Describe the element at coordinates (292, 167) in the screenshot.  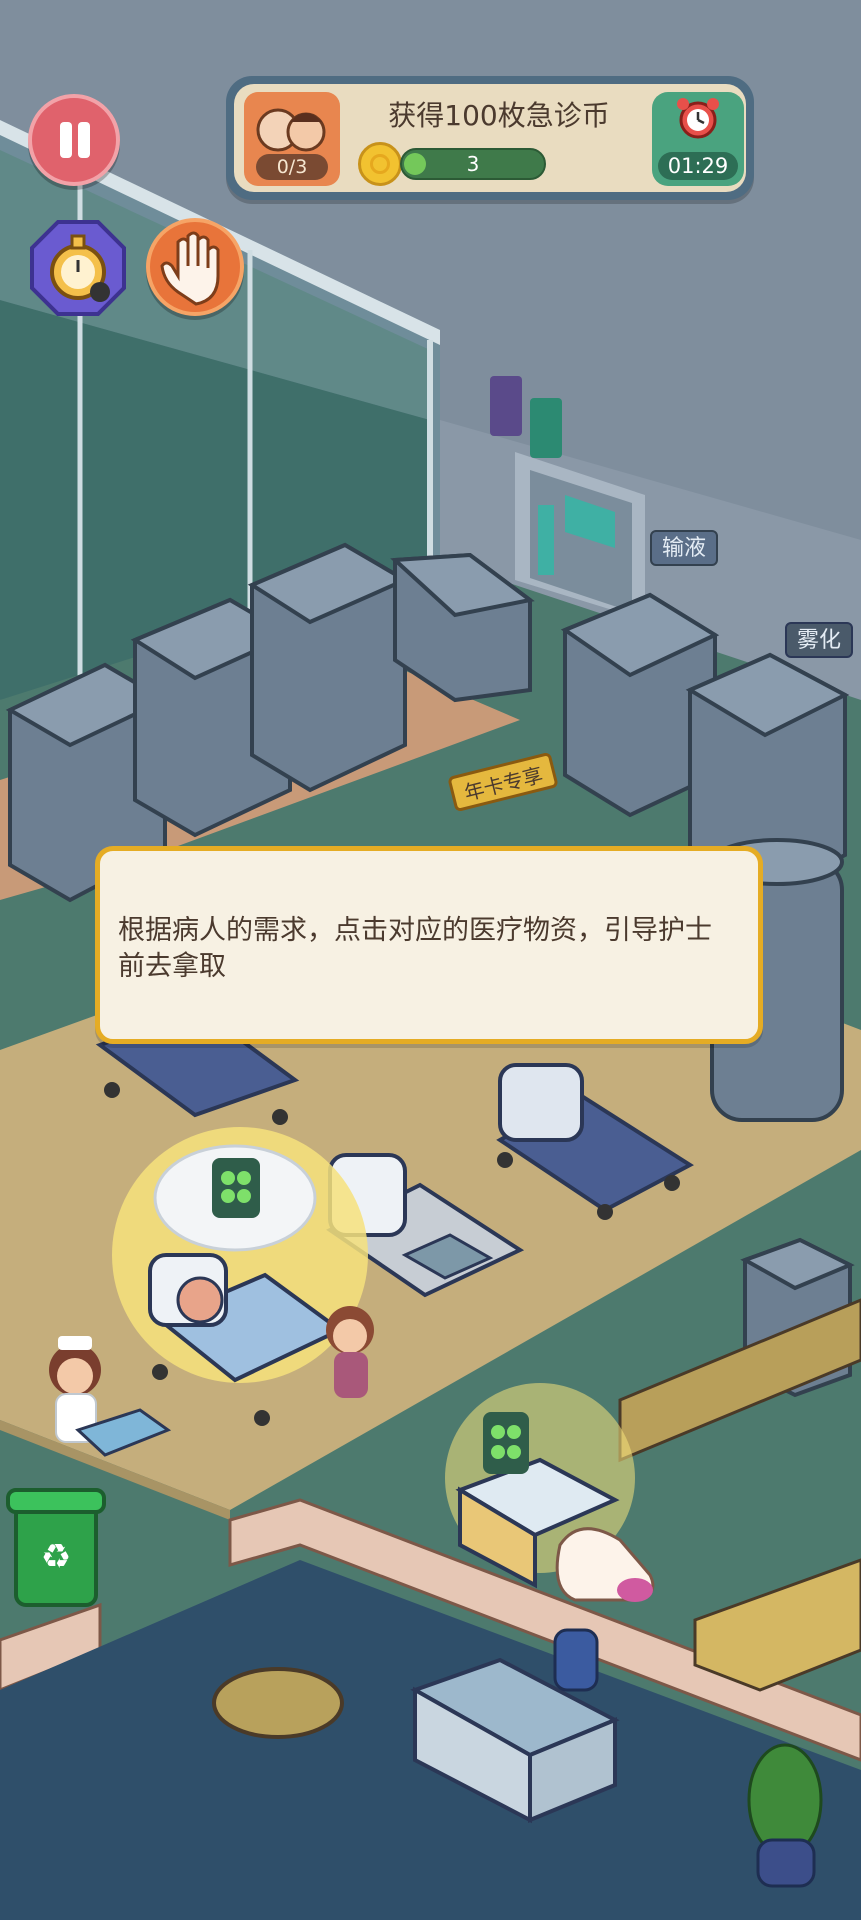
I see `patients-progress: 0/3` at that location.